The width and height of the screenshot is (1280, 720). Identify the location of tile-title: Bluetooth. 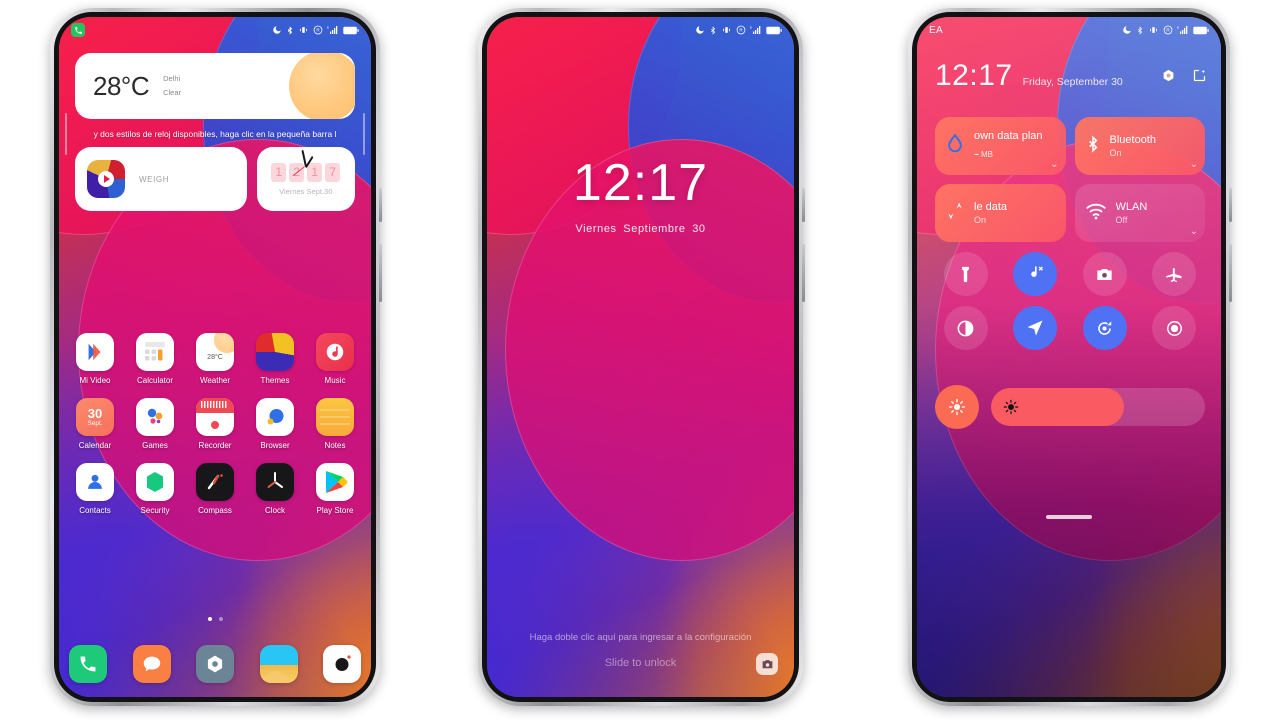
(1132, 140).